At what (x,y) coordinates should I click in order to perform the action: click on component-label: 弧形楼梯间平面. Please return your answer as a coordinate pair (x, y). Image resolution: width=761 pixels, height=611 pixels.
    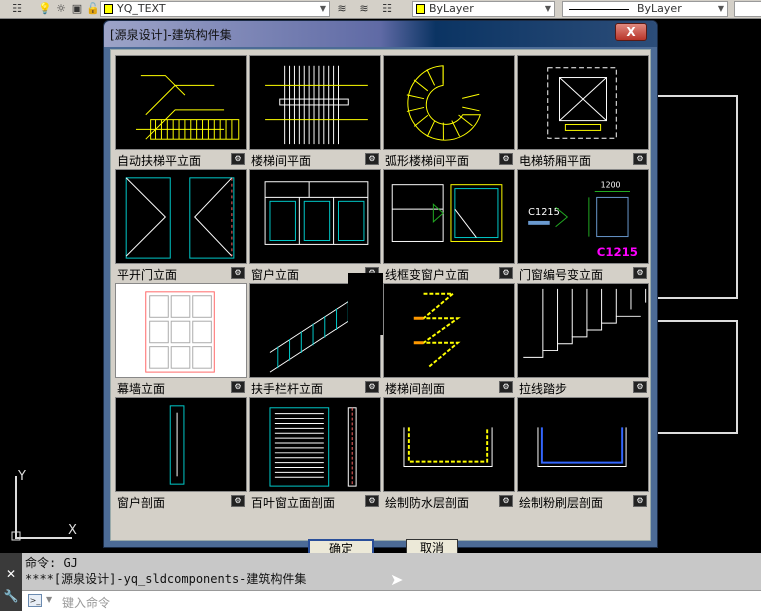
    Looking at the image, I should click on (427, 161).